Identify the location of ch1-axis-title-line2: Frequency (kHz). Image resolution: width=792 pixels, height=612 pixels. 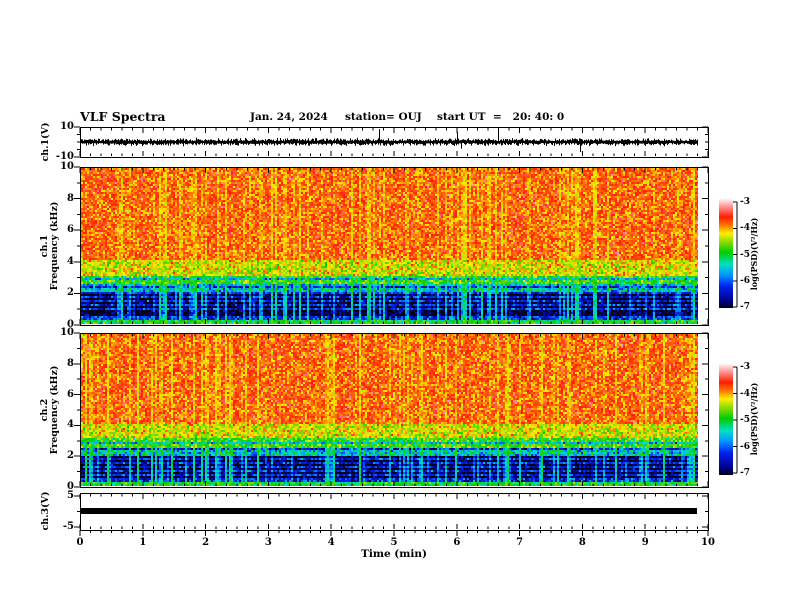
(54, 246).